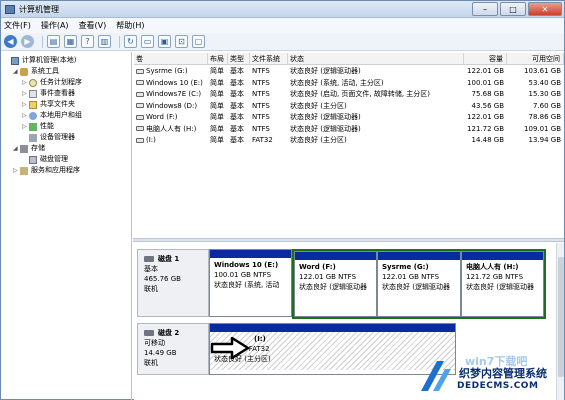 The width and height of the screenshot is (565, 400). Describe the element at coordinates (130, 41) in the screenshot. I see `refresh-icon: ↻` at that location.